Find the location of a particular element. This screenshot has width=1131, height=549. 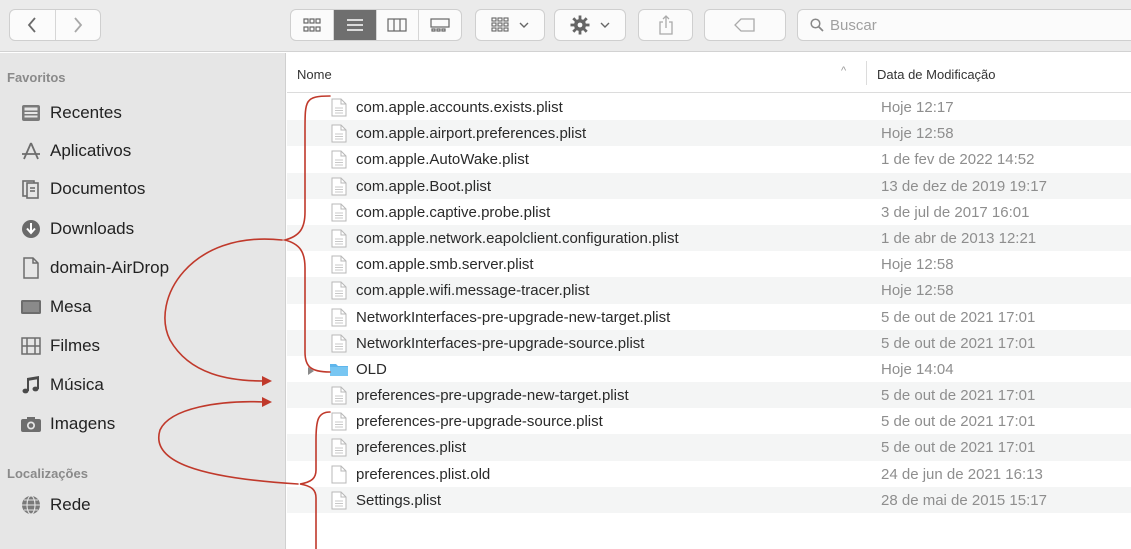

navigation-buttons is located at coordinates (55, 25).